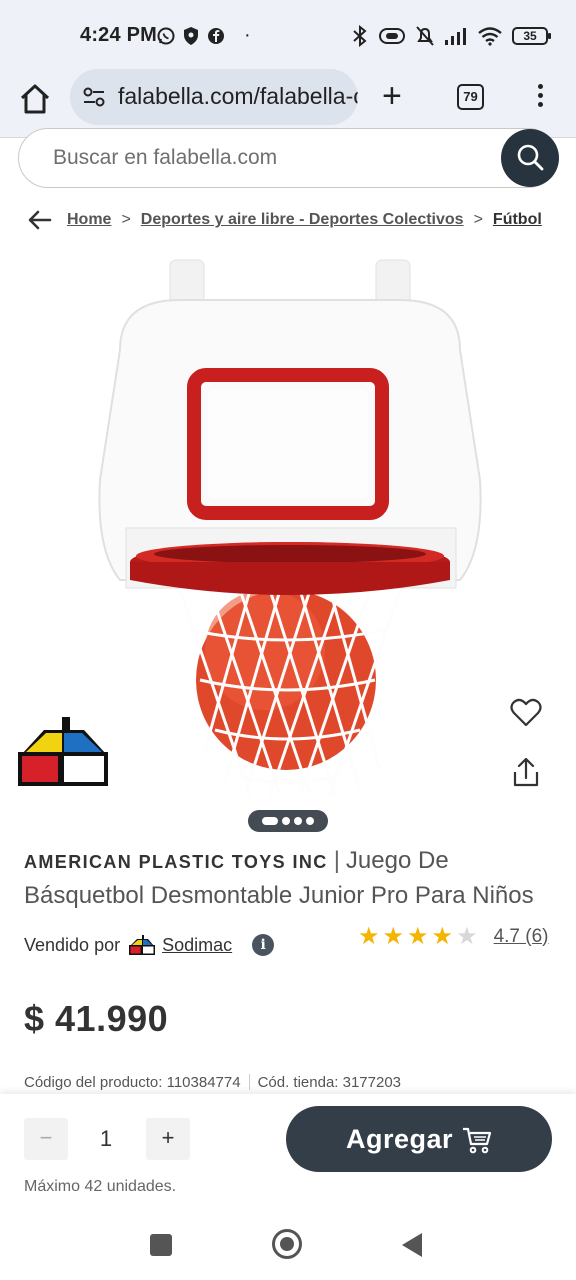 The width and height of the screenshot is (576, 1280). What do you see at coordinates (168, 1139) in the screenshot?
I see `quantity-increase-button: +` at bounding box center [168, 1139].